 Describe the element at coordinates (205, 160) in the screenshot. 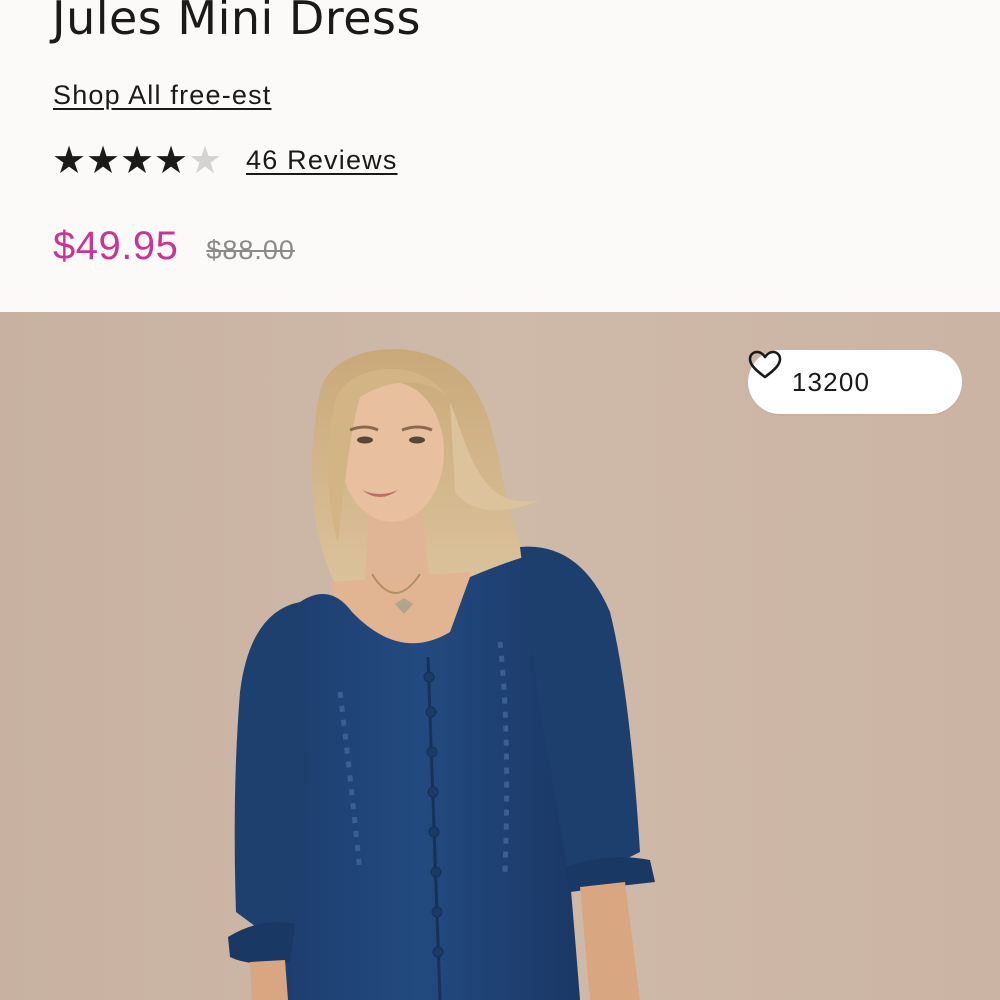

I see `star-empty-icon: ★` at that location.